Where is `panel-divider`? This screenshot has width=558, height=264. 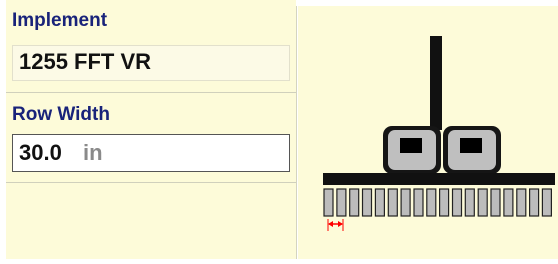
panel-divider is located at coordinates (296, 132).